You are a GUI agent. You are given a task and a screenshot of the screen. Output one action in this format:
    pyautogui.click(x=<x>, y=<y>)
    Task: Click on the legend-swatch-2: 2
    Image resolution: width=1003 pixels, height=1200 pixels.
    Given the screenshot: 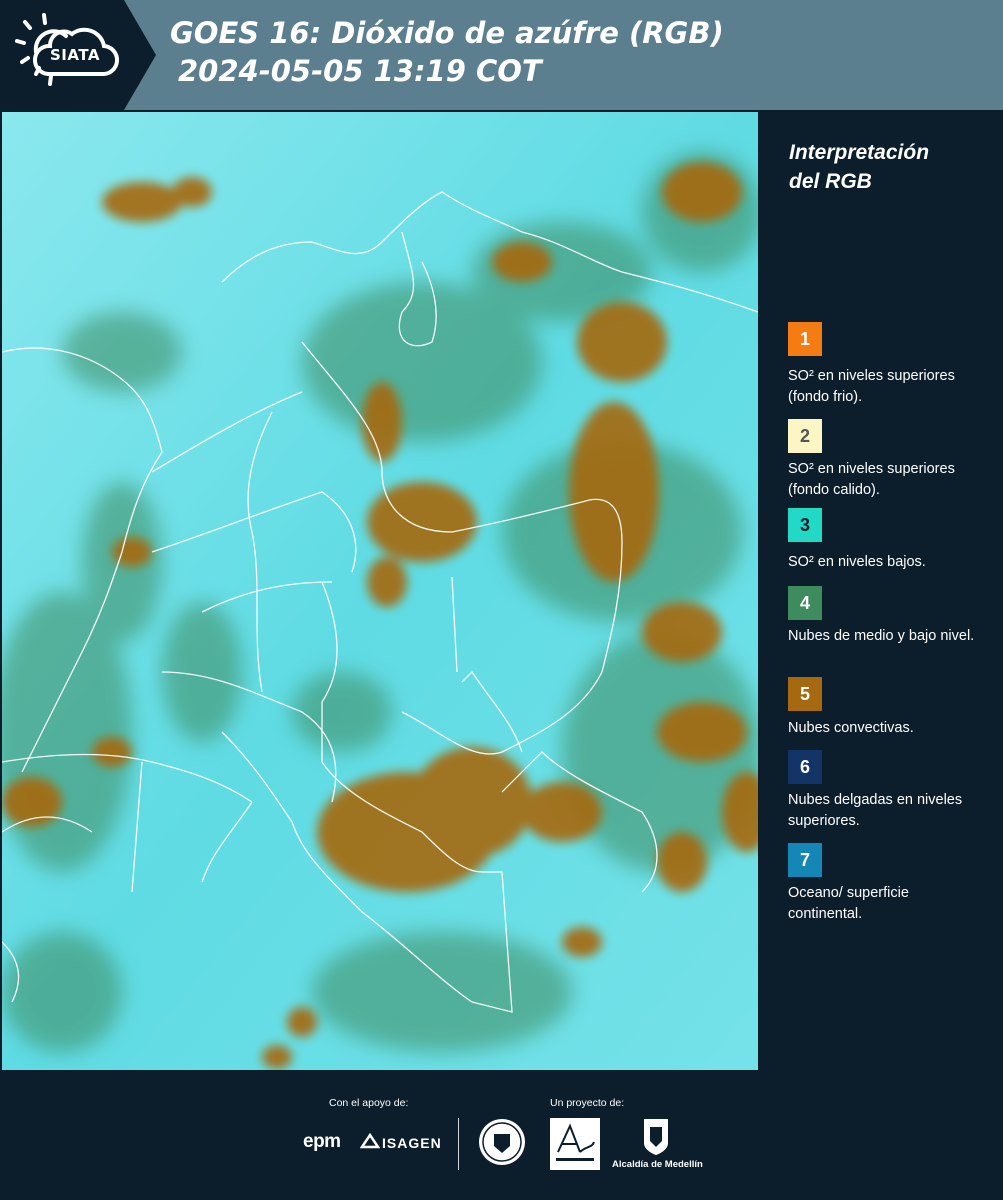 What is the action you would take?
    pyautogui.click(x=805, y=436)
    